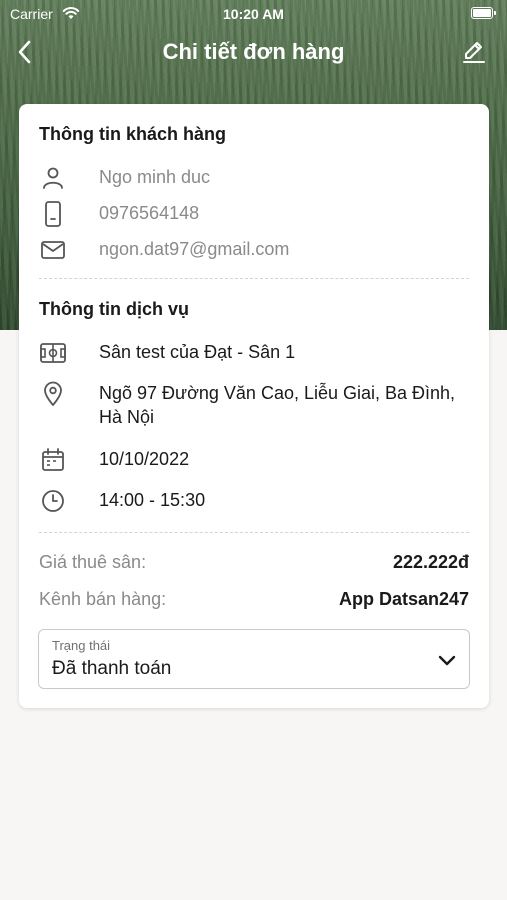  Describe the element at coordinates (254, 460) in the screenshot. I see `service-date-row: 10/10/2022` at that location.